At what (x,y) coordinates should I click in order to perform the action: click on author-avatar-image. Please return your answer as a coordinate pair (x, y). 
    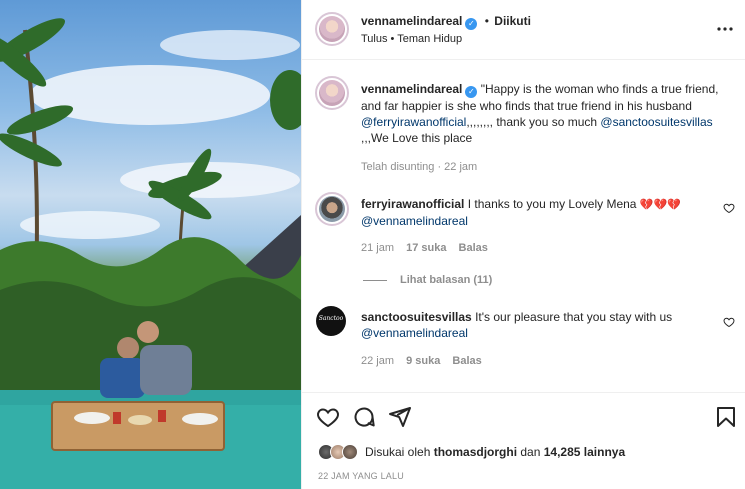
    Looking at the image, I should click on (332, 29).